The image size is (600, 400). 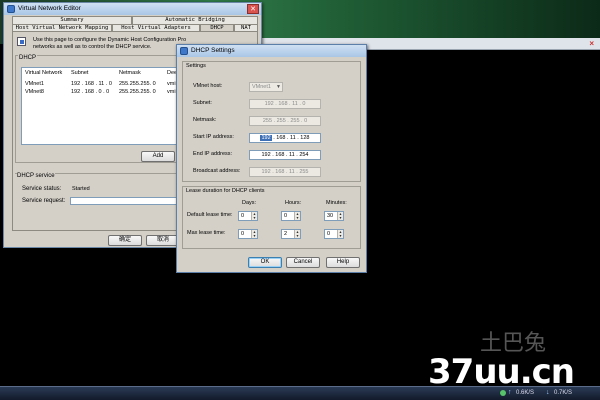 What do you see at coordinates (243, 216) in the screenshot?
I see `default-days-value: 0` at bounding box center [243, 216].